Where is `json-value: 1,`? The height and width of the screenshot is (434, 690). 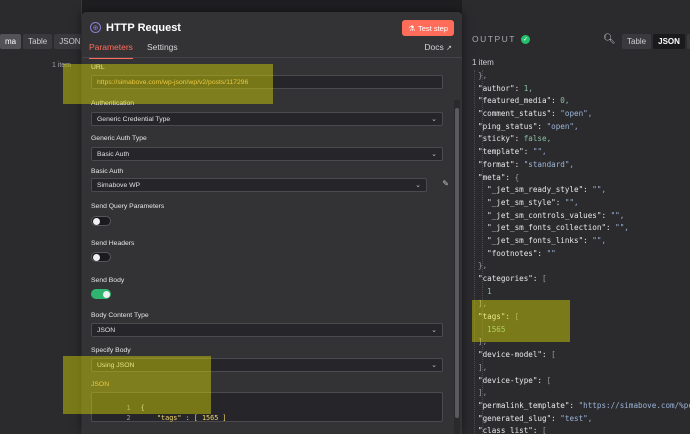 json-value: 1, is located at coordinates (528, 88).